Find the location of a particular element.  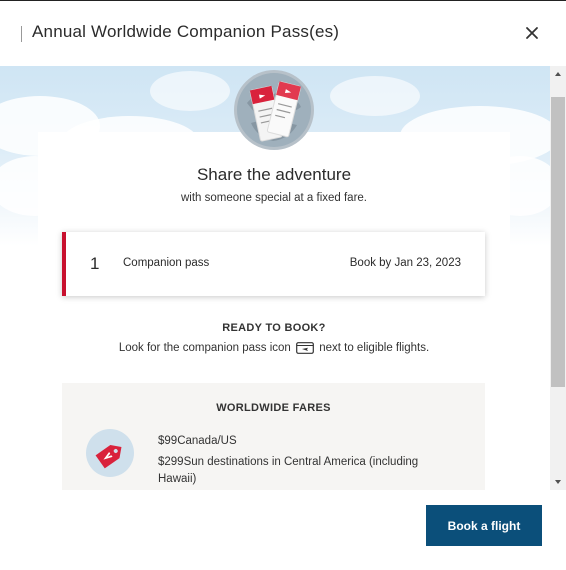

fares-title: WORLDWIDE FARES is located at coordinates (273, 408).